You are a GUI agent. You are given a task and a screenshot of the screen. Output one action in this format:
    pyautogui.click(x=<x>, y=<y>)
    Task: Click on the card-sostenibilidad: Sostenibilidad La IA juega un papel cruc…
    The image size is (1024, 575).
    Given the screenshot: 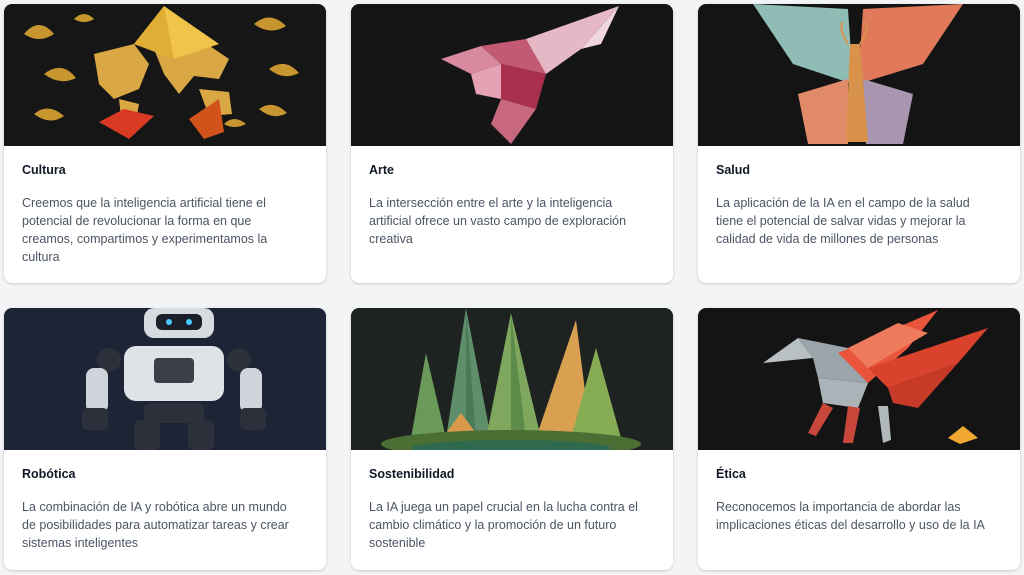 What is the action you would take?
    pyautogui.click(x=512, y=439)
    